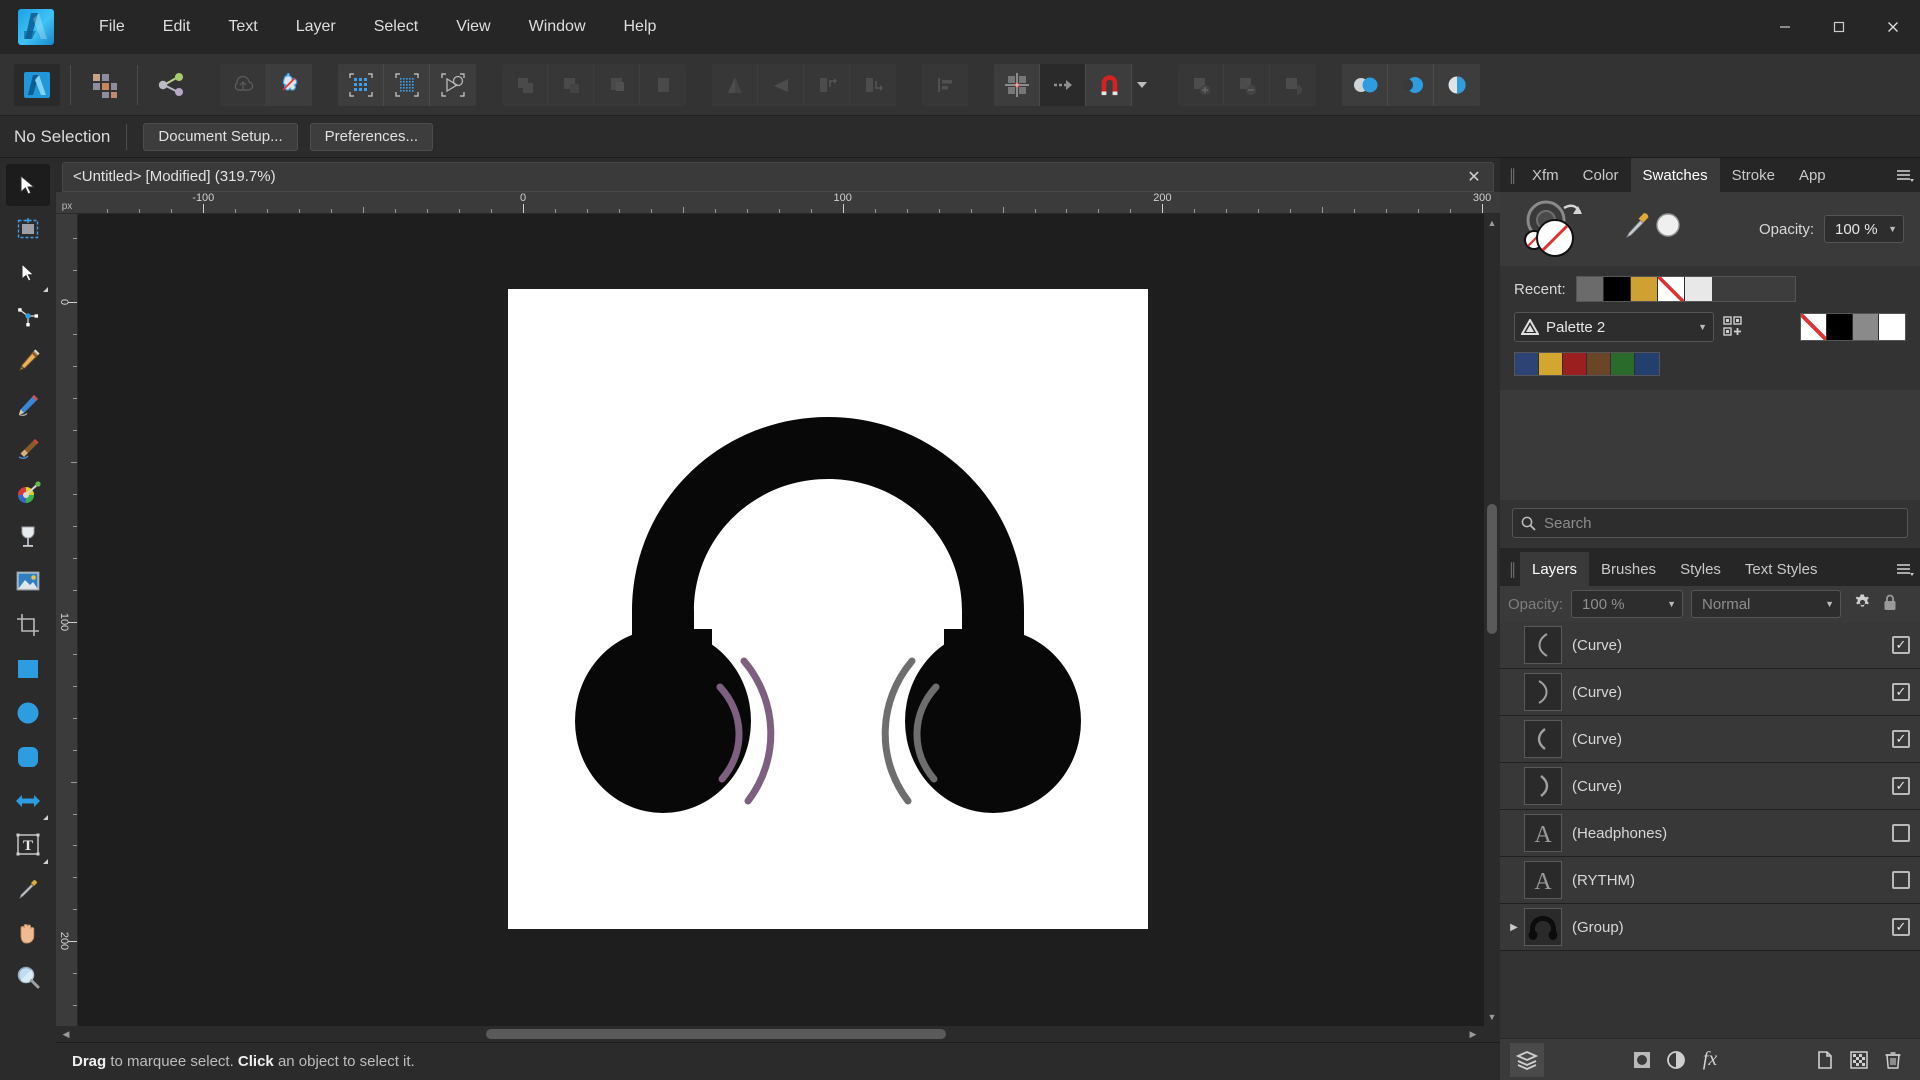  What do you see at coordinates (28, 845) in the screenshot?
I see `artistic-text-tool: T` at bounding box center [28, 845].